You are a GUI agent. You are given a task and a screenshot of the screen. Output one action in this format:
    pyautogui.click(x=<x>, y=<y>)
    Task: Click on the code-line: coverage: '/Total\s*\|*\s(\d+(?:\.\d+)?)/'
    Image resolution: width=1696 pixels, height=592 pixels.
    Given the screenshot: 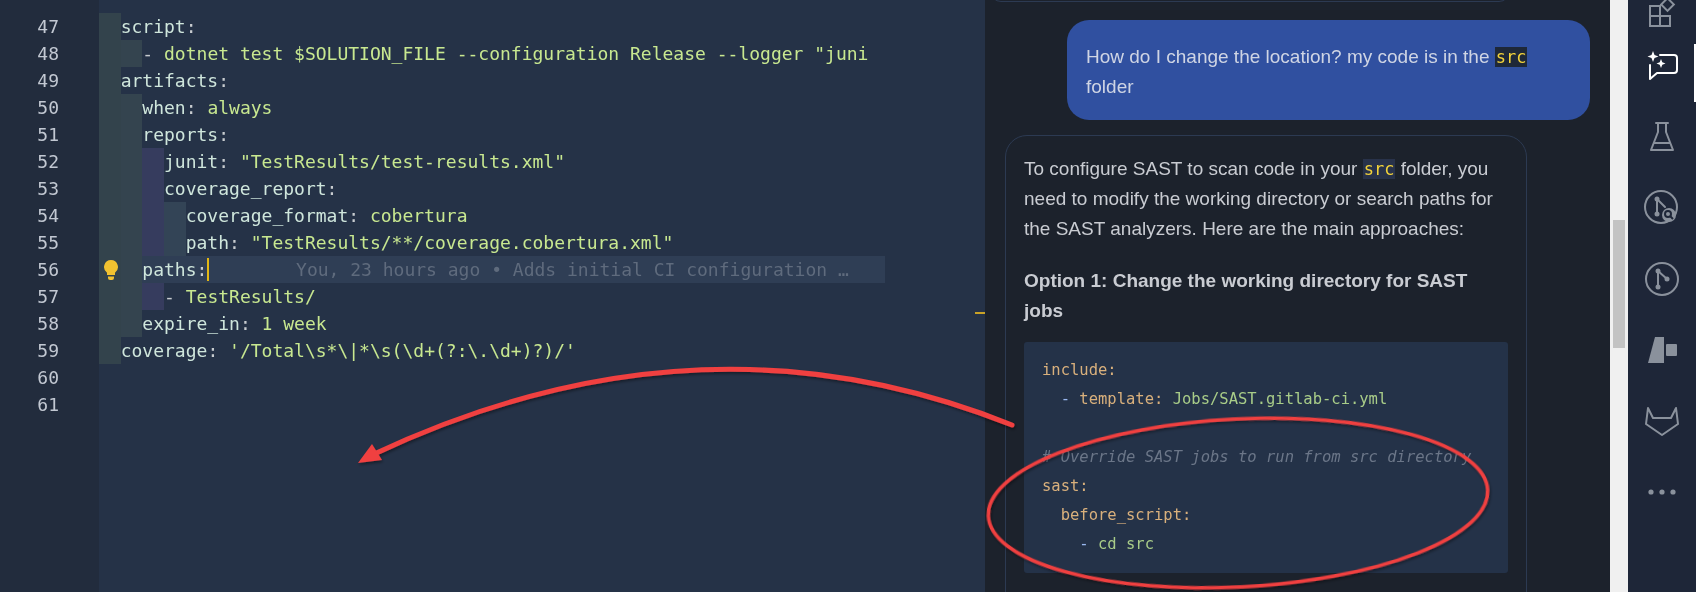 What is the action you would take?
    pyautogui.click(x=348, y=351)
    